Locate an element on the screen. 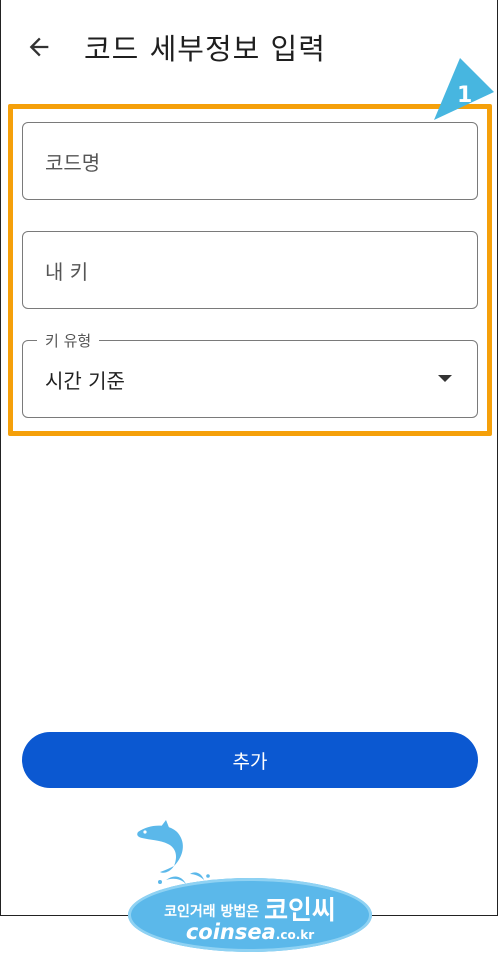  watermark-site: coinsea is located at coordinates (230, 932).